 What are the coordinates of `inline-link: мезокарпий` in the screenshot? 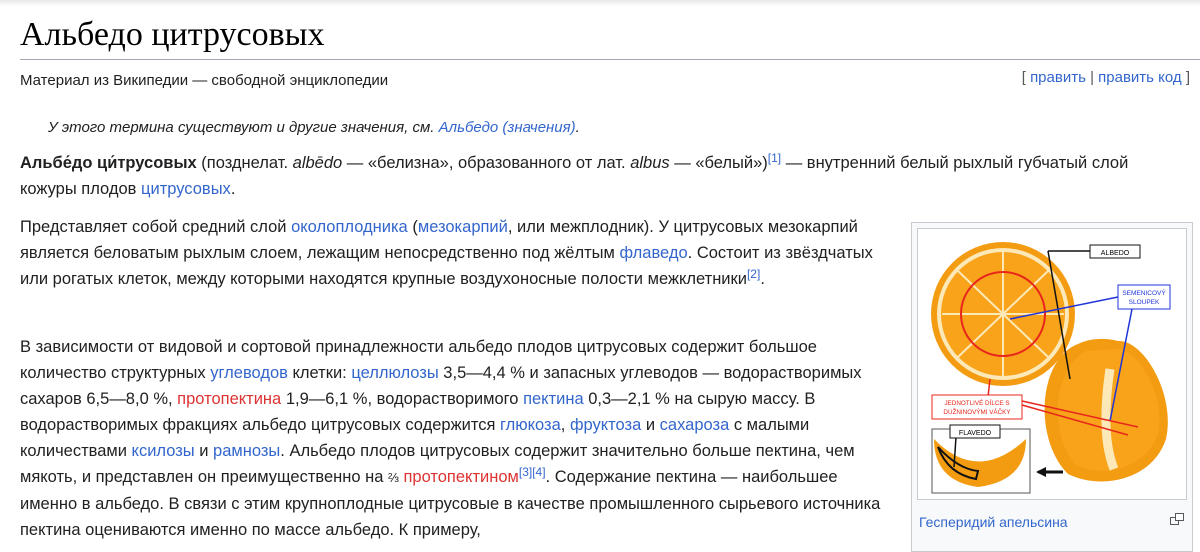 It's located at (463, 227).